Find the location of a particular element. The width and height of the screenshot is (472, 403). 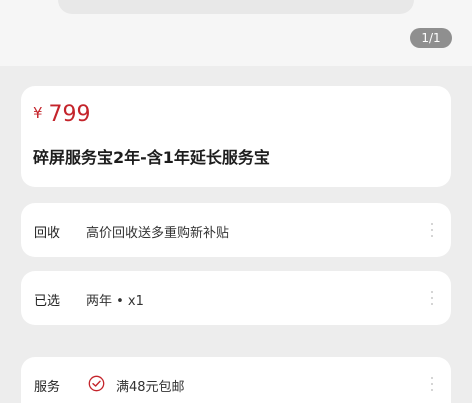

recycle-label: 回收 is located at coordinates (47, 233).